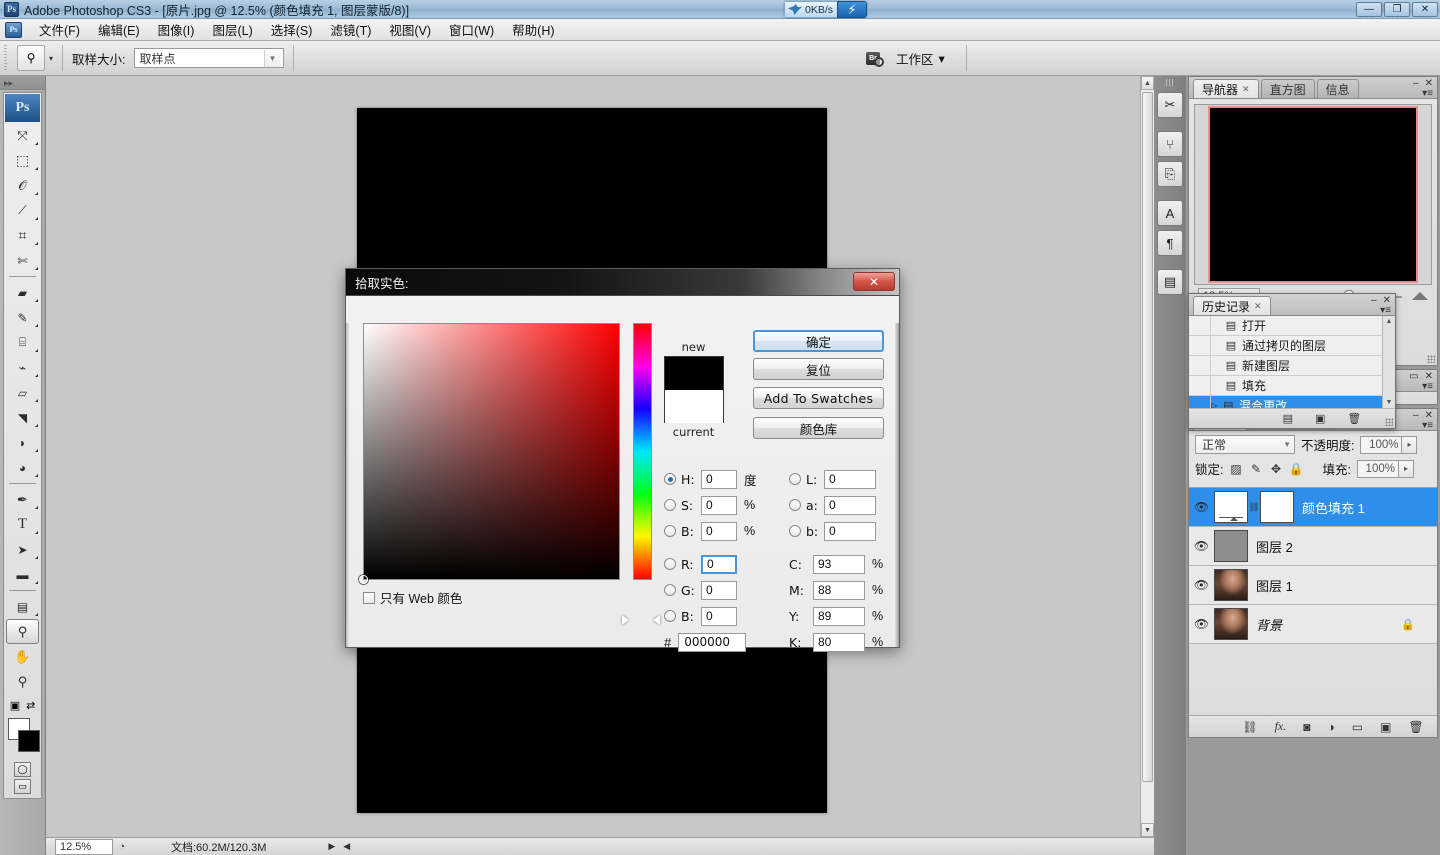 This screenshot has width=1440, height=855. I want to click on menu-item-view: 视图(V), so click(410, 29).